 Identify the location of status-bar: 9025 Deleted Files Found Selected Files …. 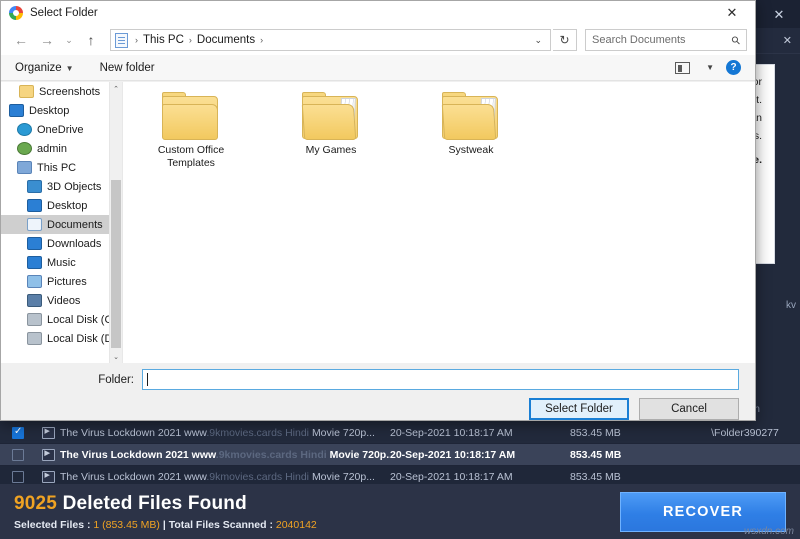
(400, 511).